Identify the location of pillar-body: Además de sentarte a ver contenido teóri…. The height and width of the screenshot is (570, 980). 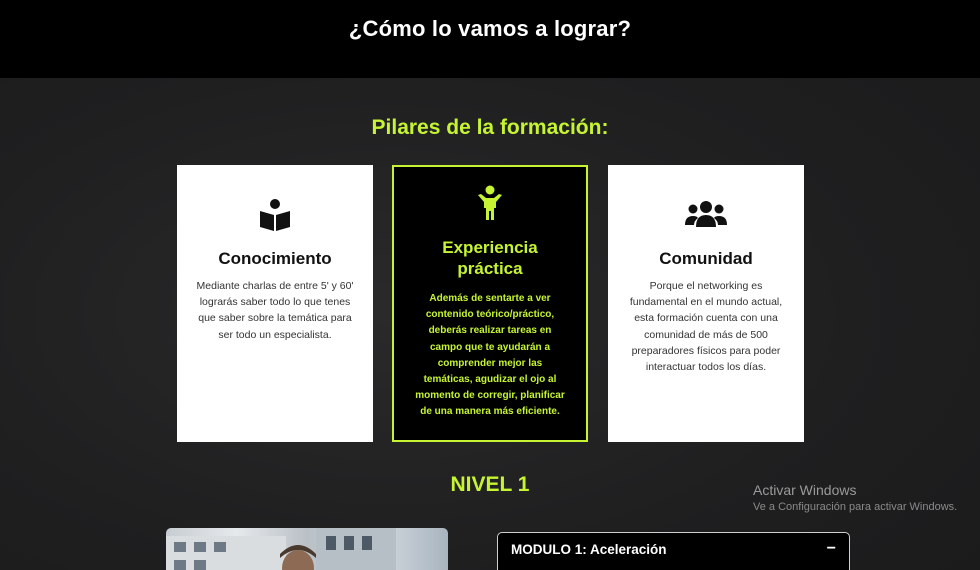
(490, 355).